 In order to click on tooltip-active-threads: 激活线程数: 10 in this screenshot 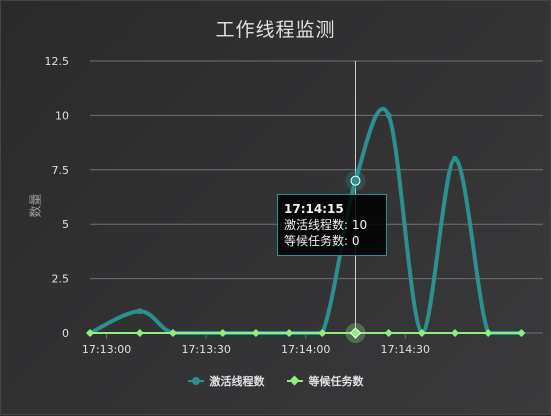, I will do `click(326, 225)`.